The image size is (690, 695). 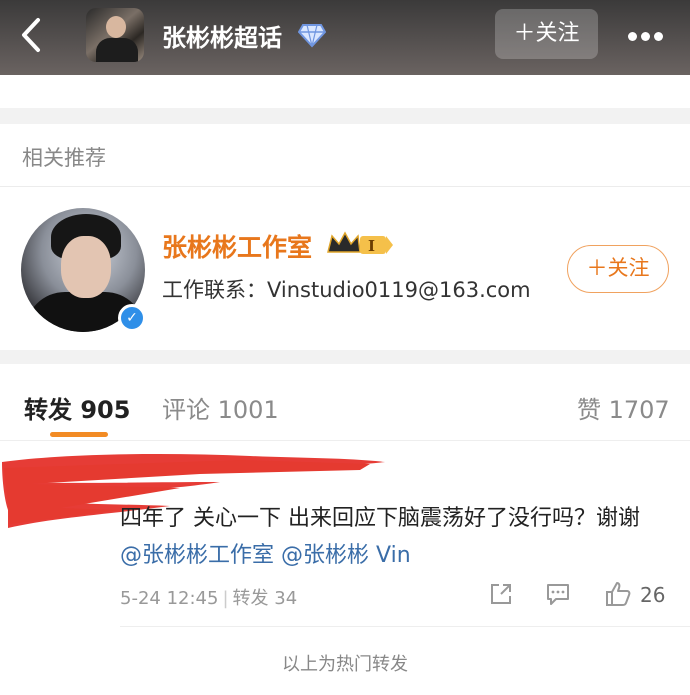 I want to click on like-count: 26, so click(x=653, y=595).